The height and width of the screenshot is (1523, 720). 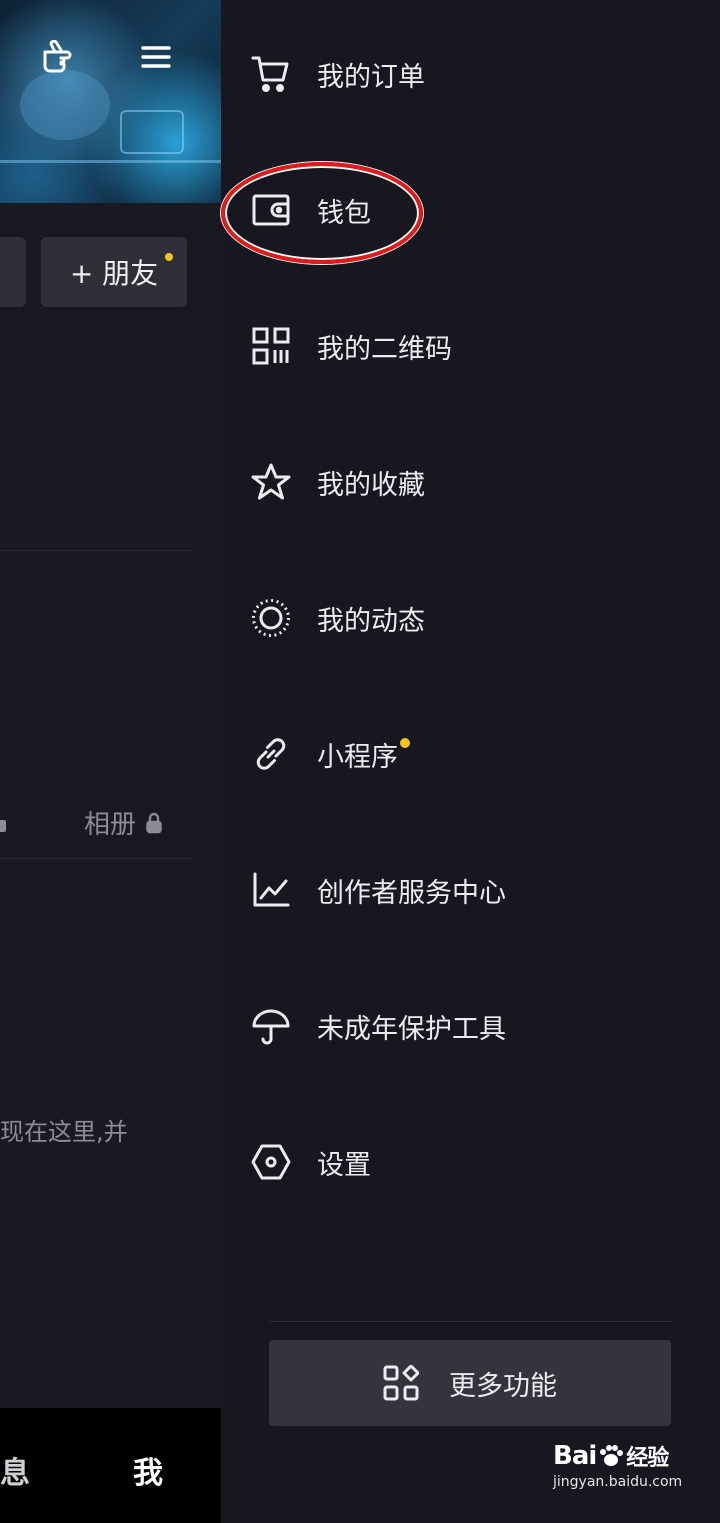 I want to click on chart-icon, so click(x=271, y=890).